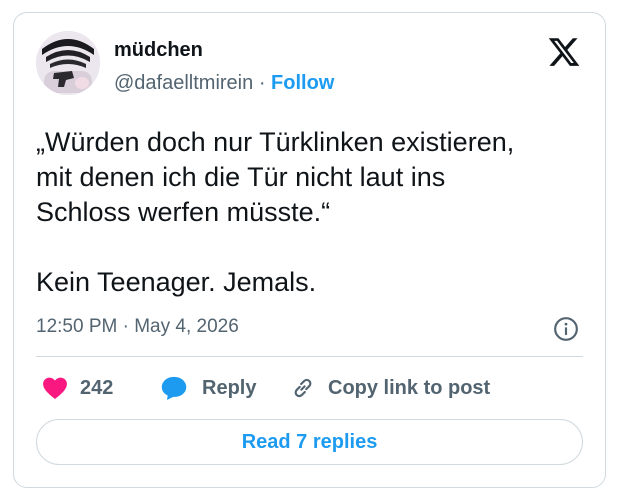 The height and width of the screenshot is (502, 620). What do you see at coordinates (77, 388) in the screenshot?
I see `like-button: 242` at bounding box center [77, 388].